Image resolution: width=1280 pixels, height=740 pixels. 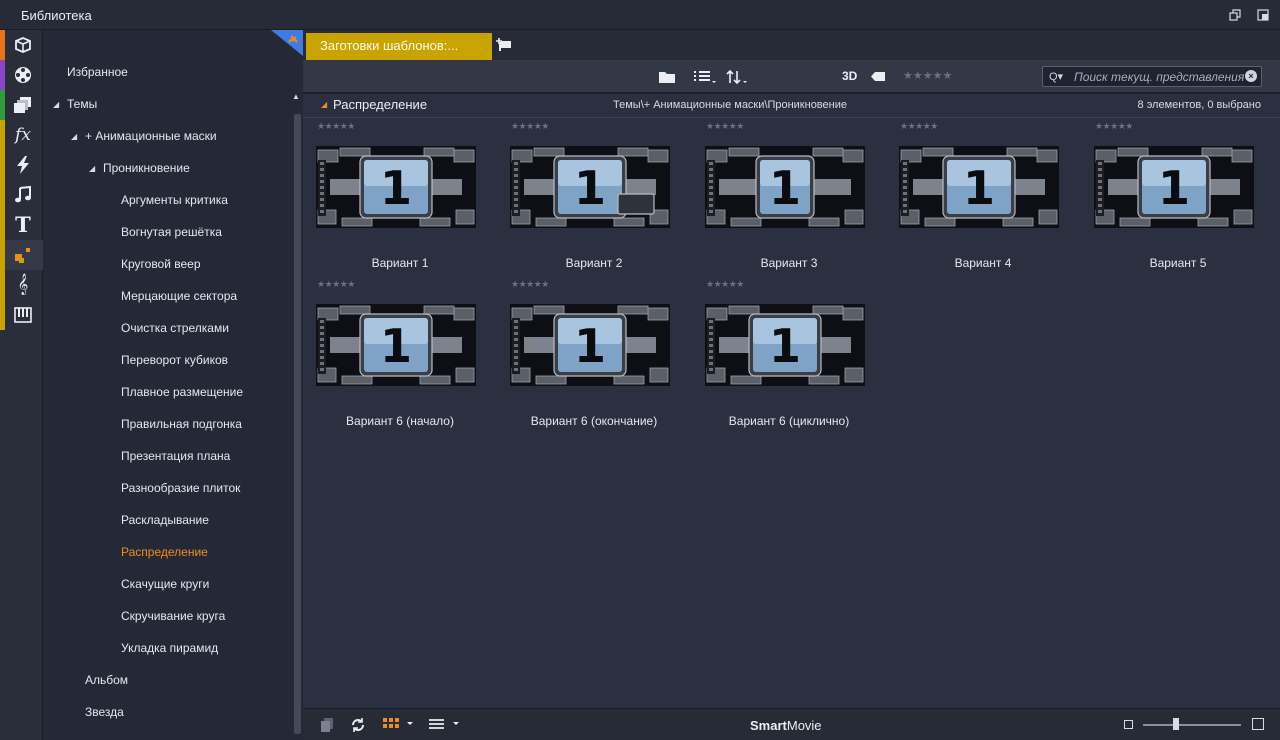 I want to click on template-thumbnail: ★★★★★ 1 Вариант 3, so click(x=789, y=200).